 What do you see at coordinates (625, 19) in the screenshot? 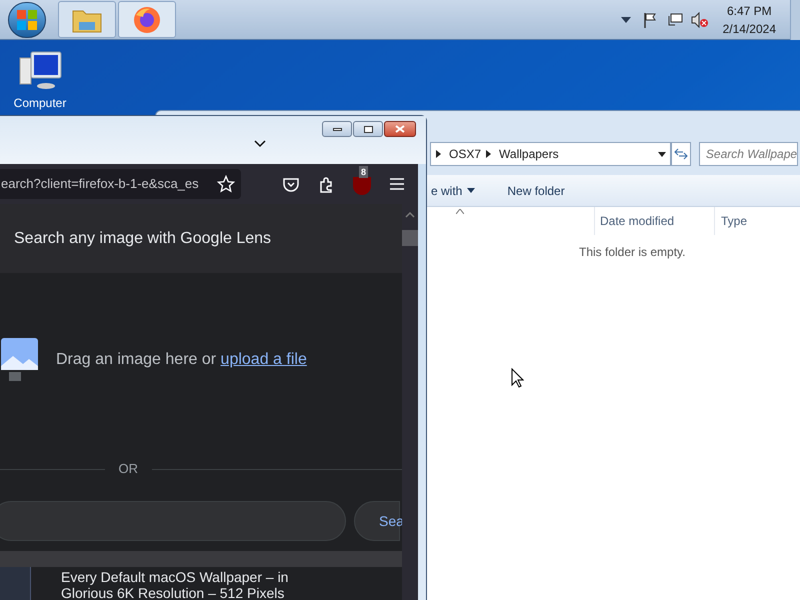
I see `tray-caret-icon` at bounding box center [625, 19].